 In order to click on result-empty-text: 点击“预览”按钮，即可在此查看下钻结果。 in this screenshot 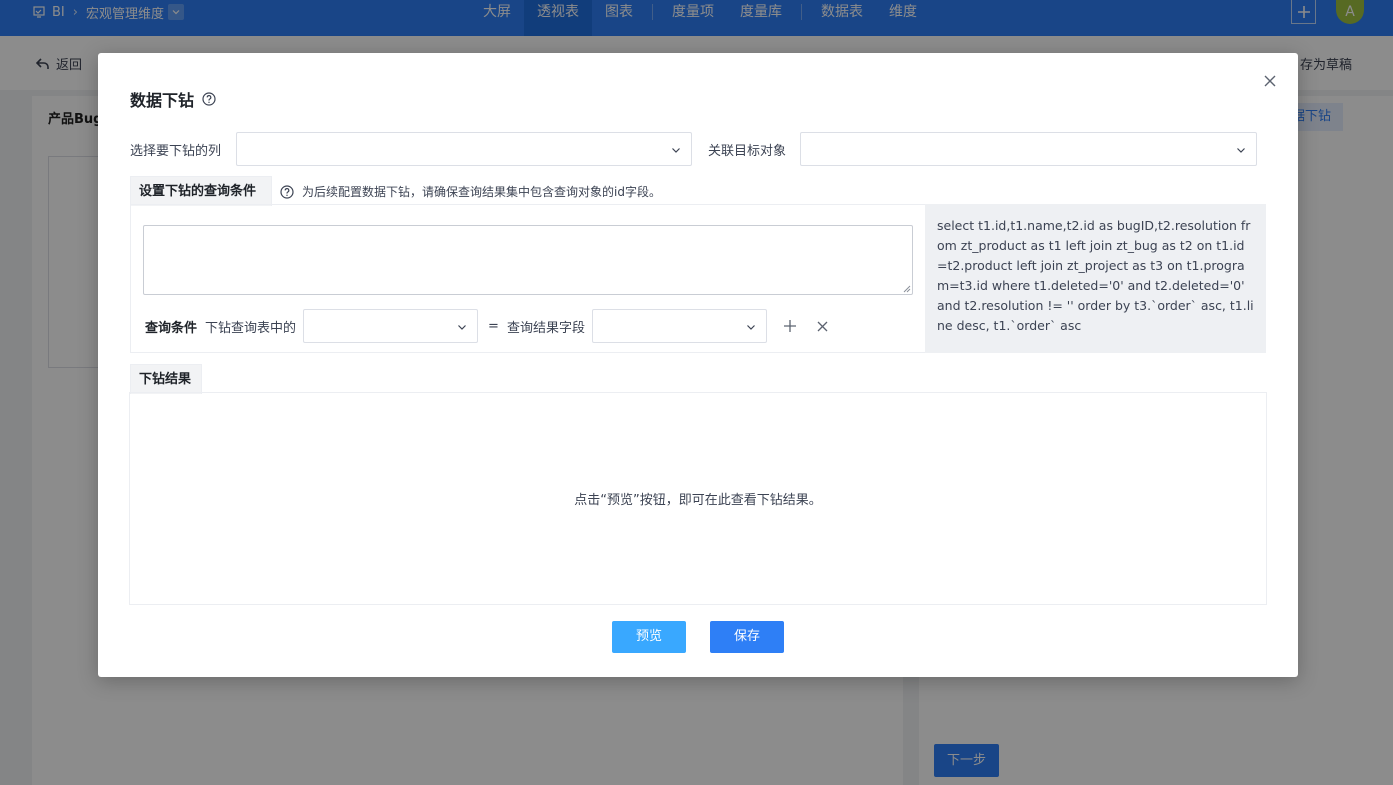, I will do `click(698, 500)`.